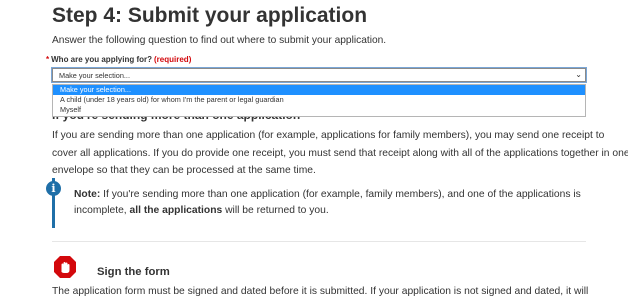 This screenshot has width=628, height=304. Describe the element at coordinates (53, 188) in the screenshot. I see `info-icon: i` at that location.